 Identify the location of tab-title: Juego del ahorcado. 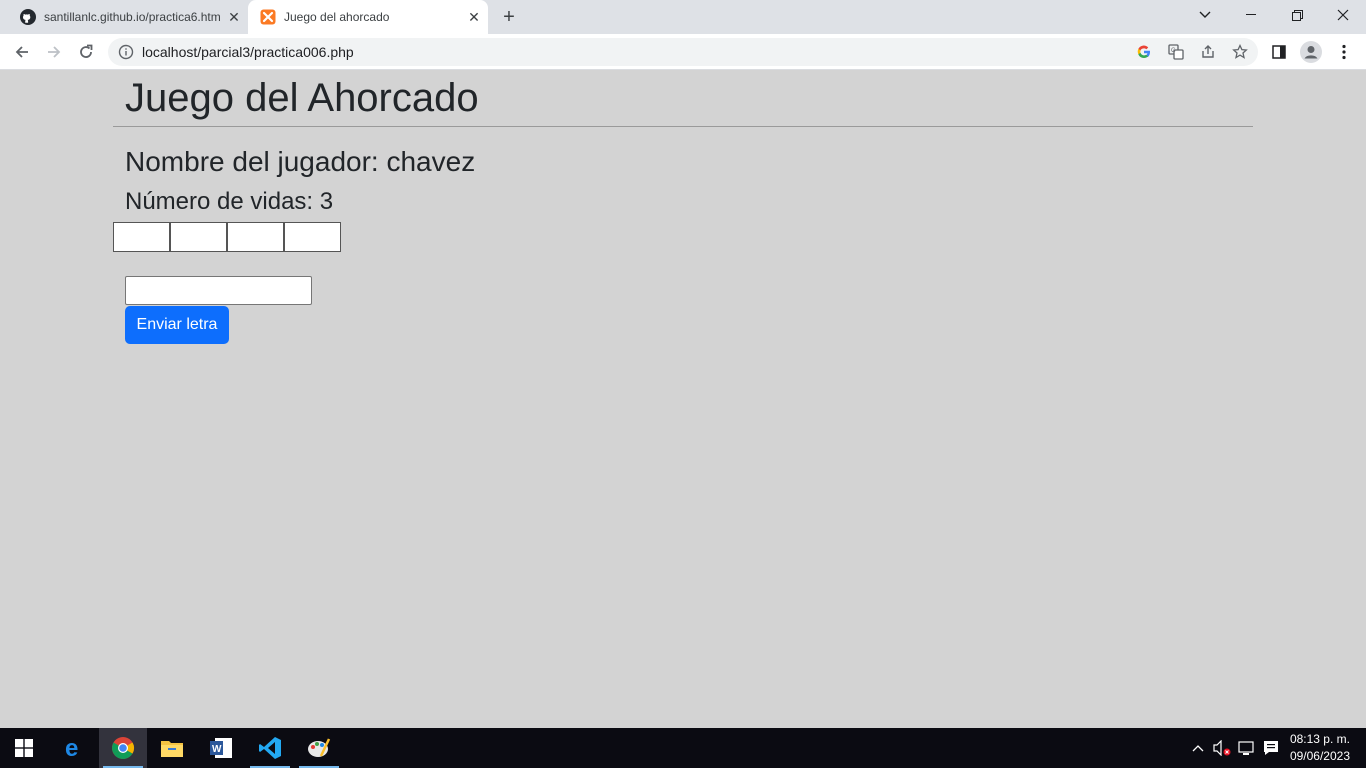
(337, 17).